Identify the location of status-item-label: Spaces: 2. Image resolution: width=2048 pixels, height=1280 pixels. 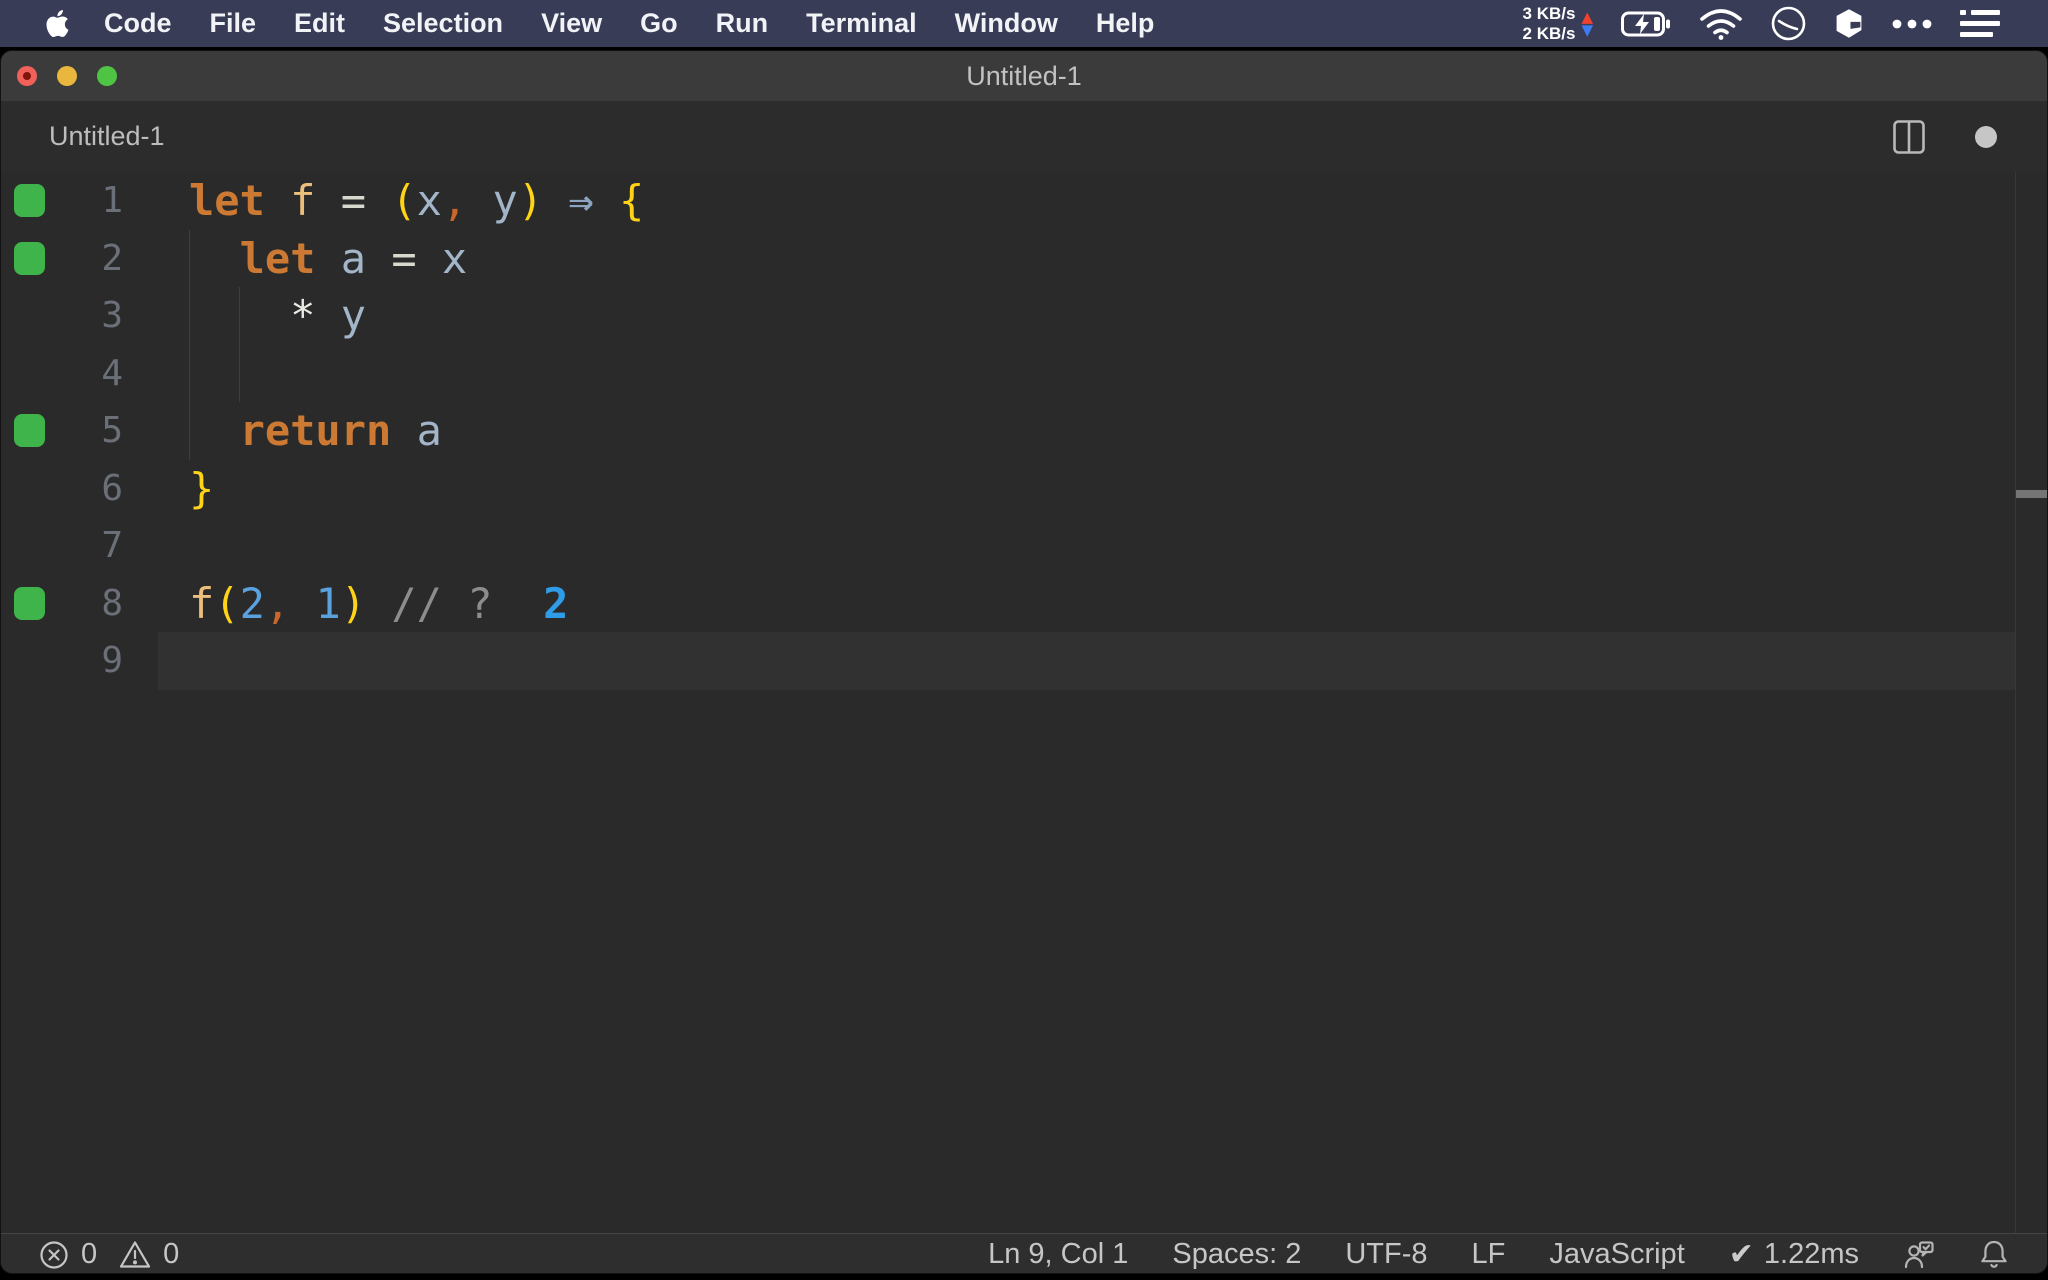
(1237, 1254).